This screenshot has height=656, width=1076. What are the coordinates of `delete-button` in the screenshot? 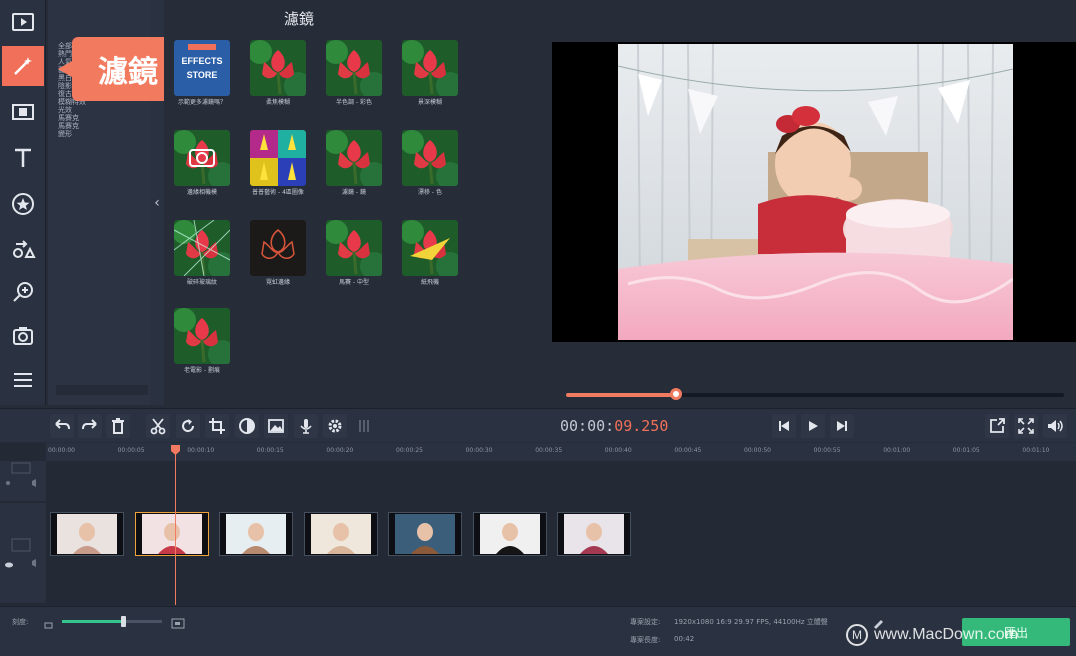 It's located at (118, 426).